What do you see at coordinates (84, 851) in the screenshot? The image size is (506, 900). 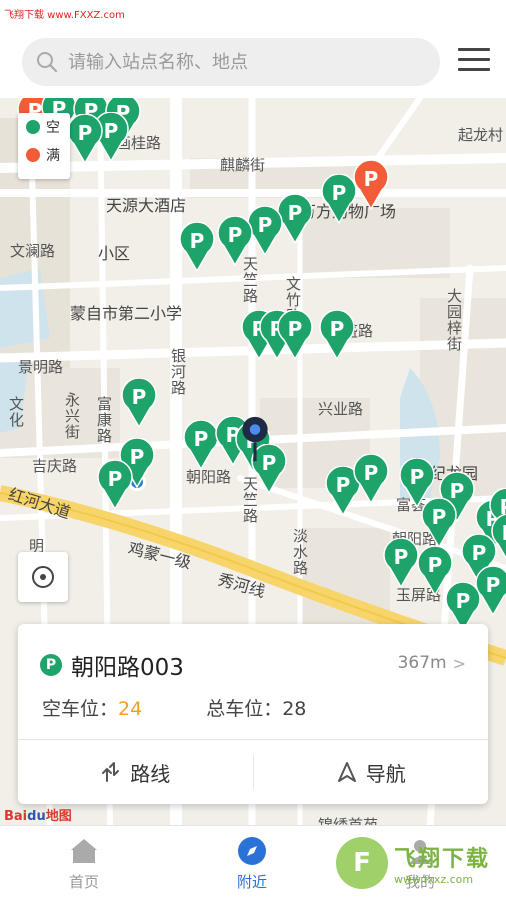 I see `home-icon` at bounding box center [84, 851].